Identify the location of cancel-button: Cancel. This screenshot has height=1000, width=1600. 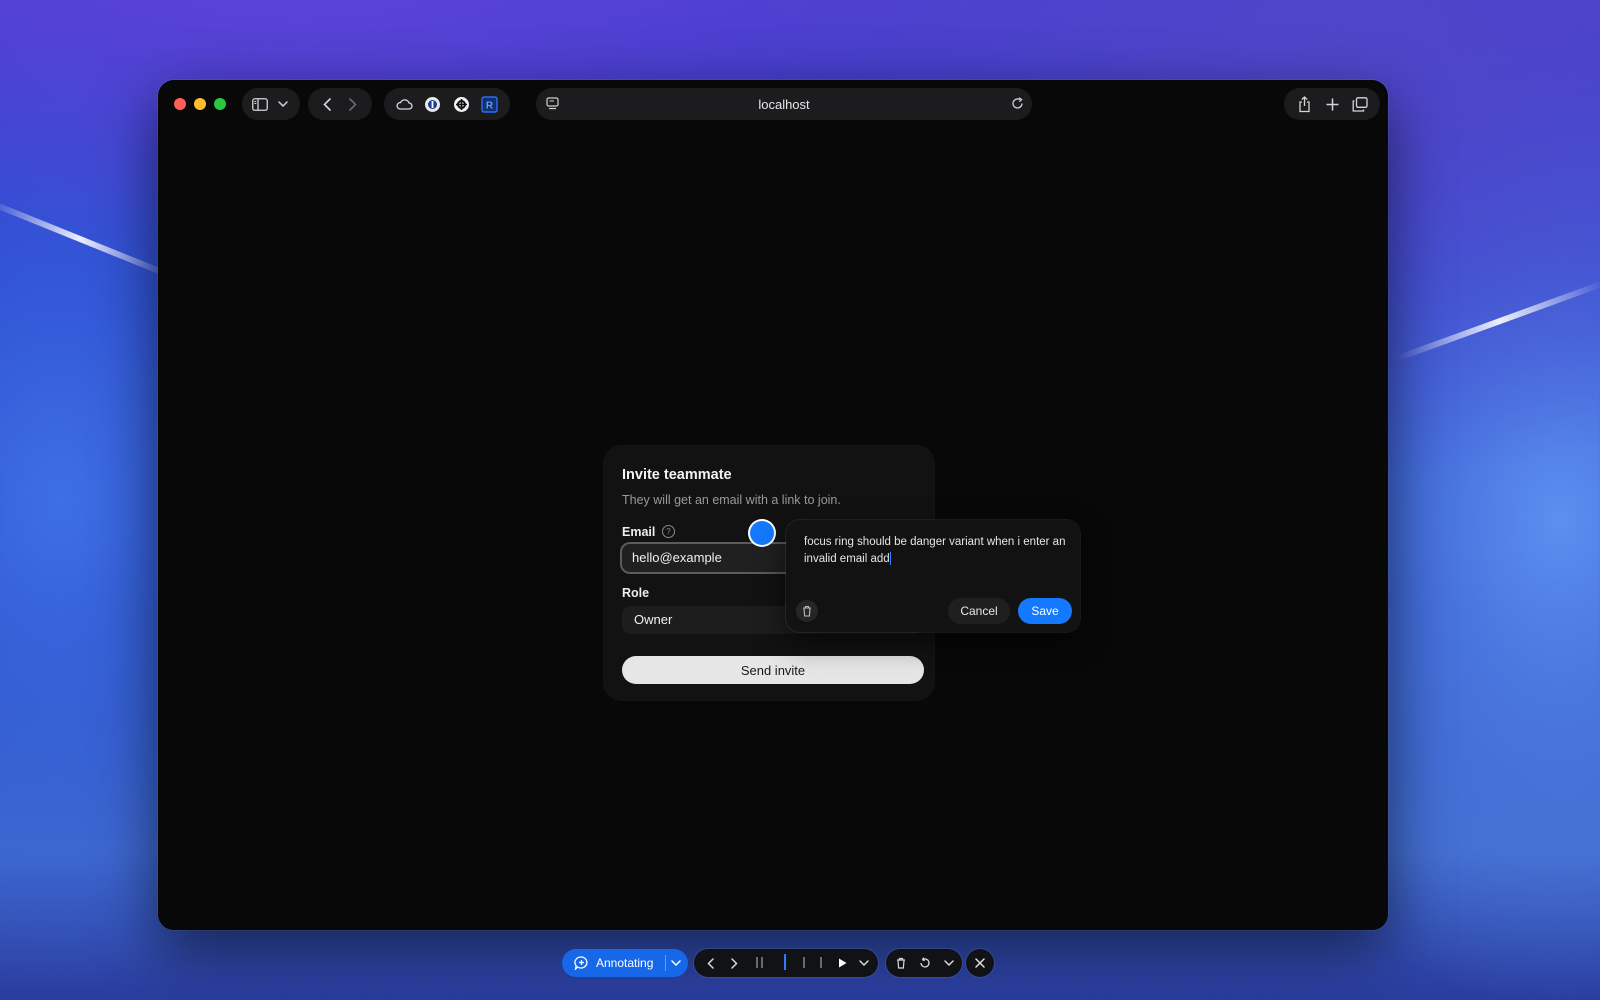
(979, 611).